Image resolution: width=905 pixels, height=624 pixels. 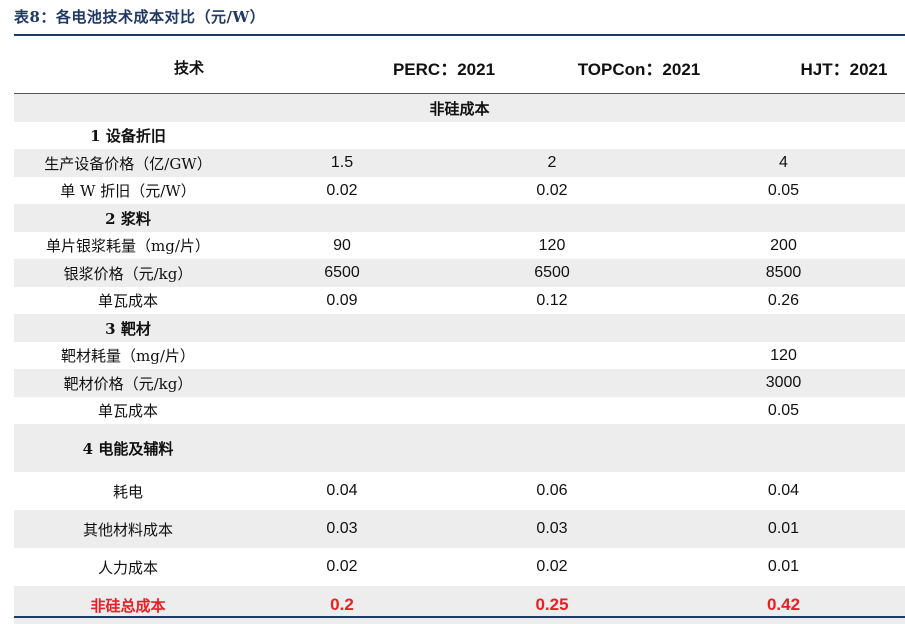 I want to click on row-label: 1 设备折旧, so click(x=128, y=136).